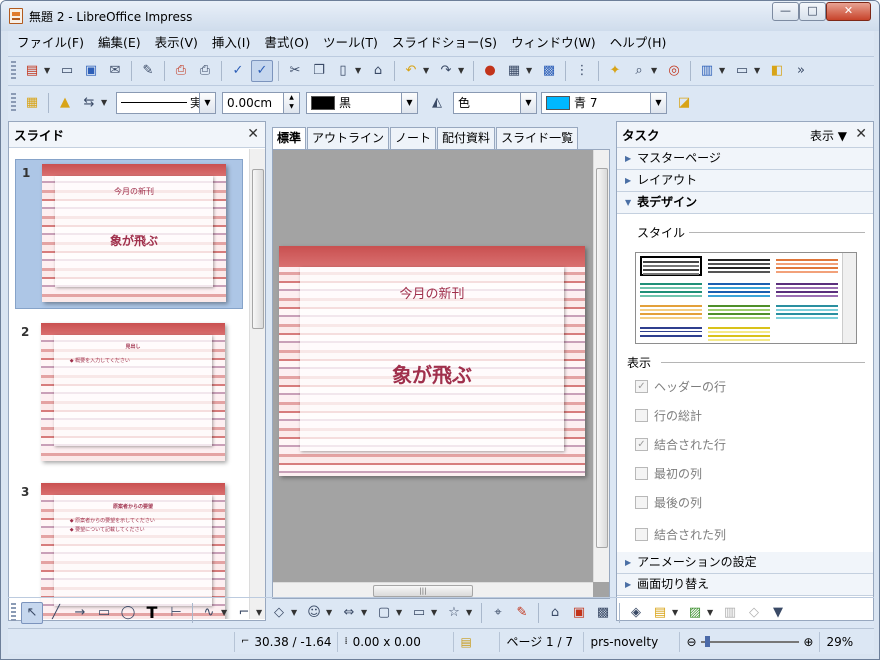  I want to click on toolbar-overflow-icon: ▼, so click(778, 613).